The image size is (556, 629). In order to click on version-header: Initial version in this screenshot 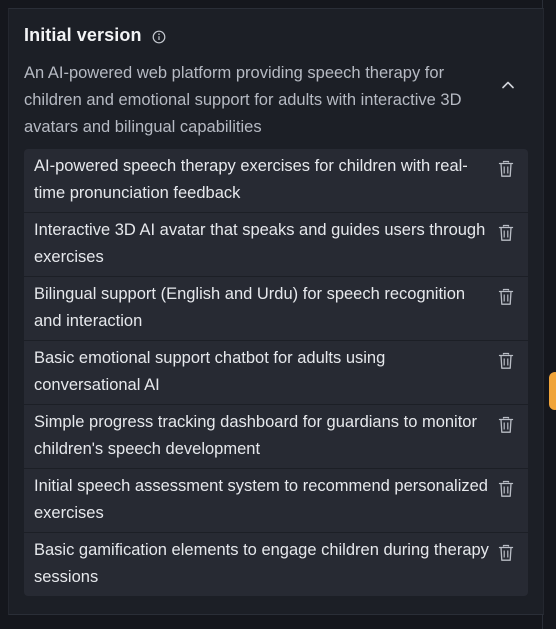, I will do `click(95, 35)`.